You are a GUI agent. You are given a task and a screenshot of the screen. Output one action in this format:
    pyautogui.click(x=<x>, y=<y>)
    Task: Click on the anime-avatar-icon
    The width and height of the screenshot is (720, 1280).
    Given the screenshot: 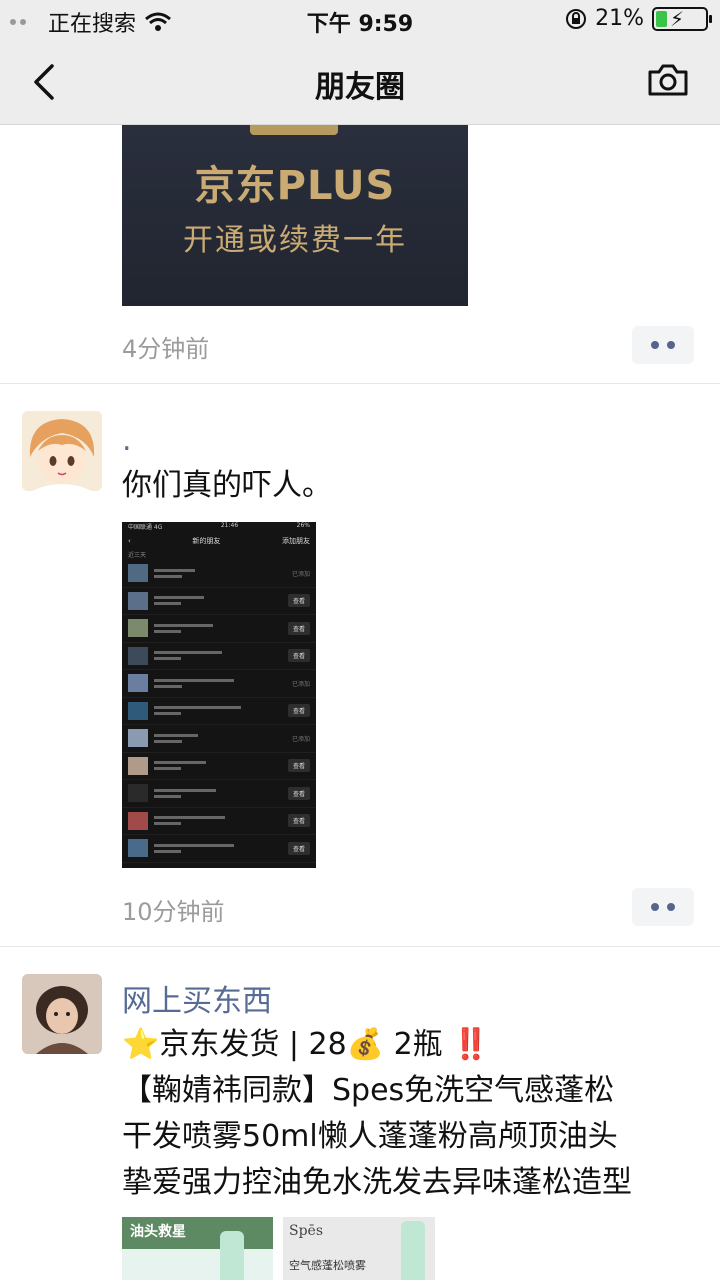 What is the action you would take?
    pyautogui.click(x=62, y=451)
    